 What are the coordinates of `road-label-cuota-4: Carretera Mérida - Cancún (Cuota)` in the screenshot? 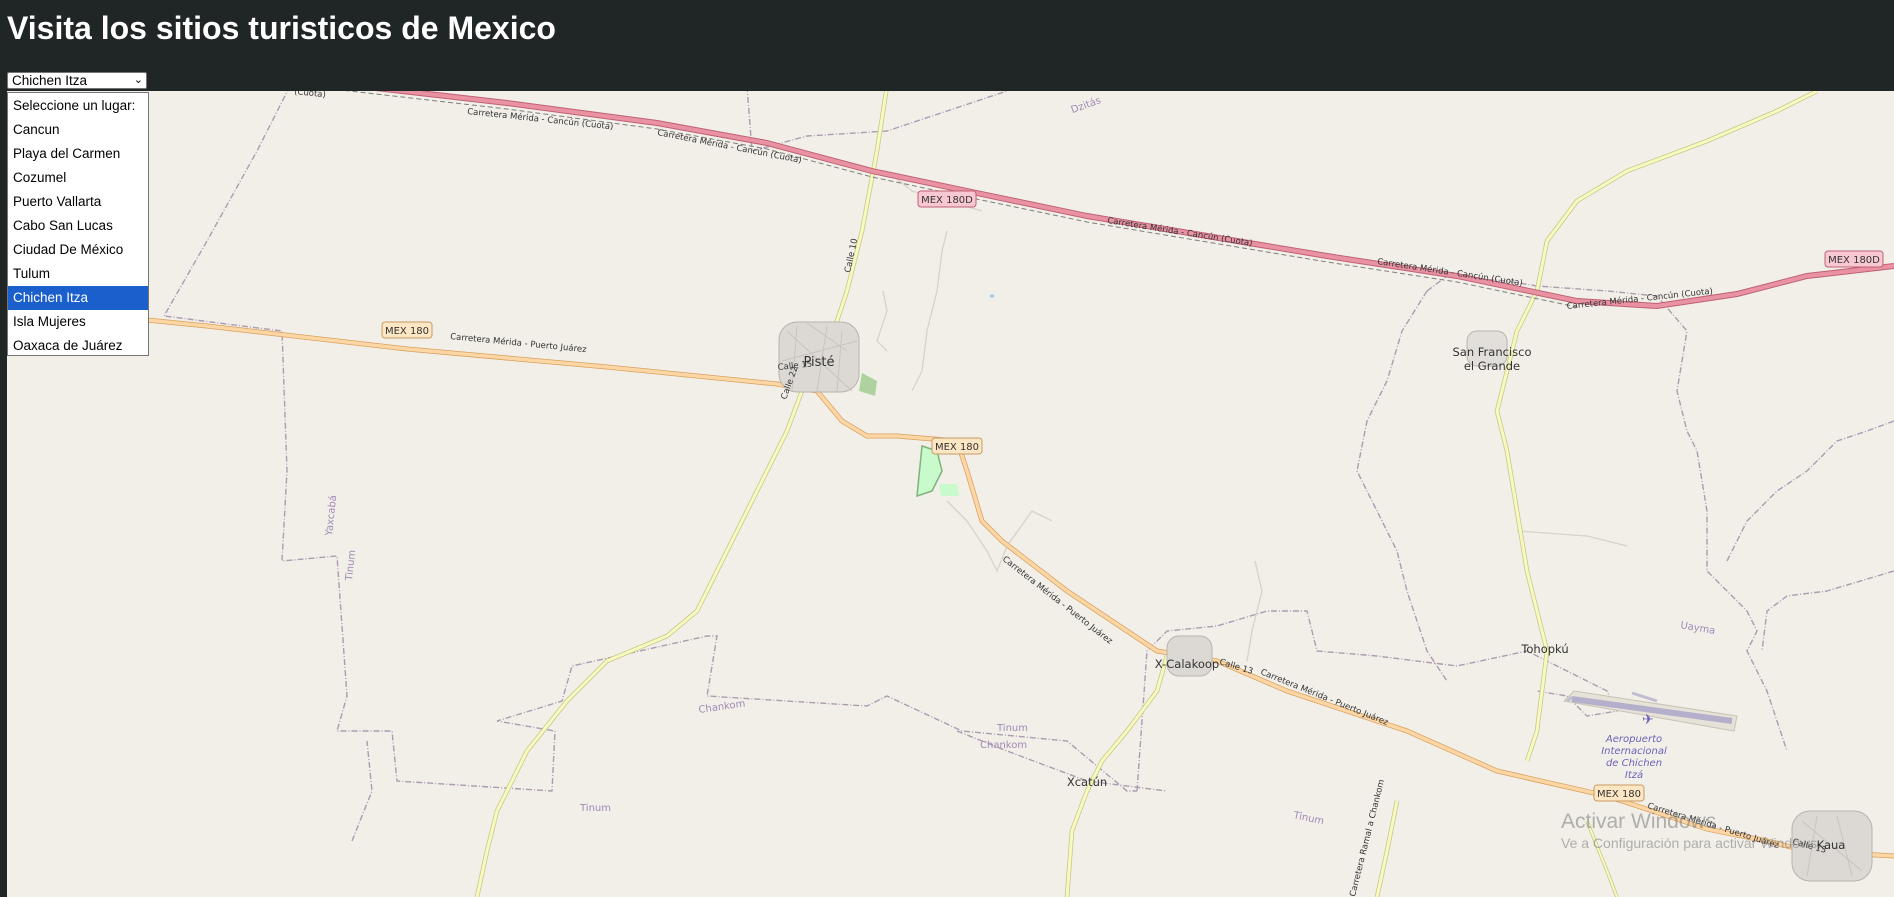 It's located at (1450, 272).